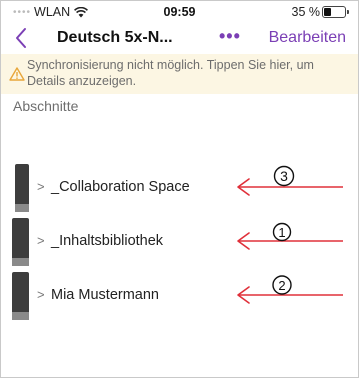 This screenshot has height=378, width=359. Describe the element at coordinates (290, 289) in the screenshot. I see `red-arrow-annotation: 2` at that location.